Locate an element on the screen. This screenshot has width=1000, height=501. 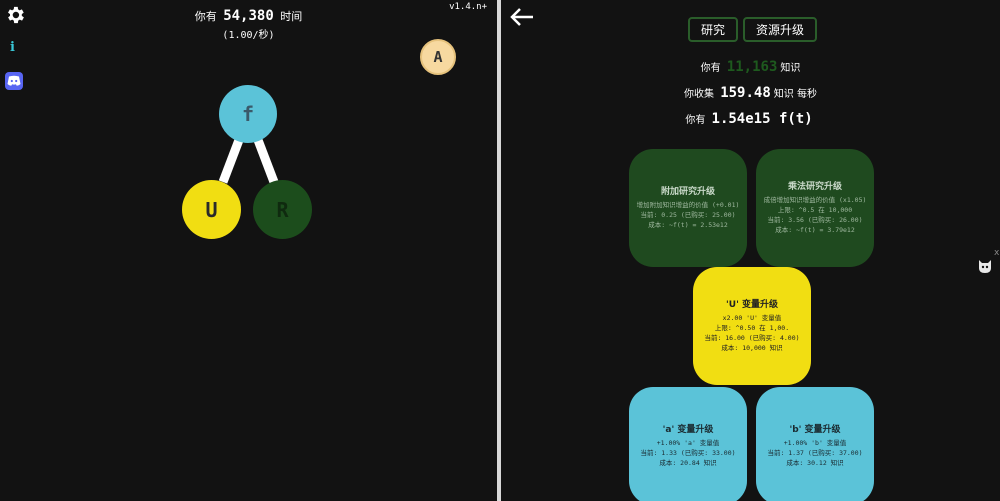
card-title: 乘法研究升级 is located at coordinates (814, 187).